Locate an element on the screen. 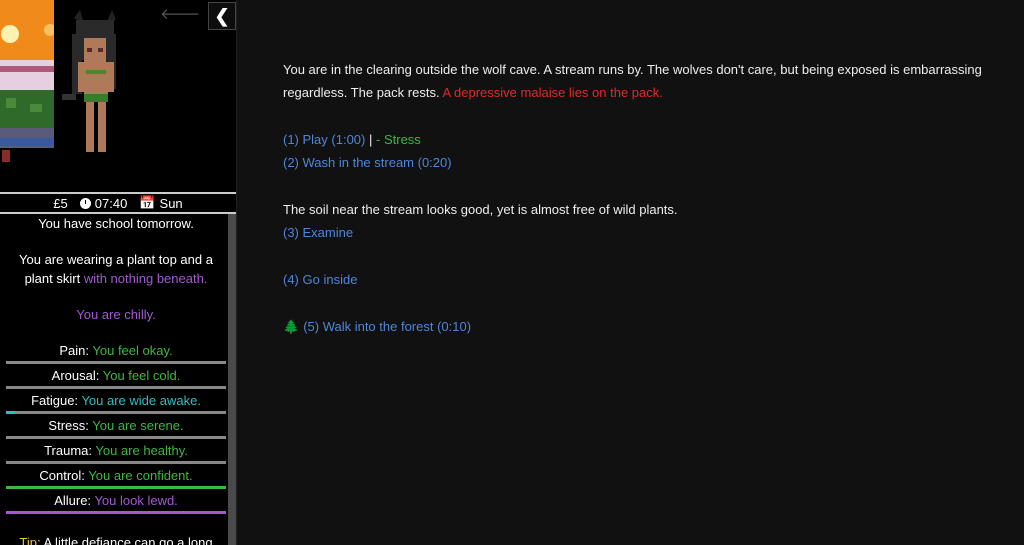  collapse-sidebar-button: ❮ is located at coordinates (222, 16).